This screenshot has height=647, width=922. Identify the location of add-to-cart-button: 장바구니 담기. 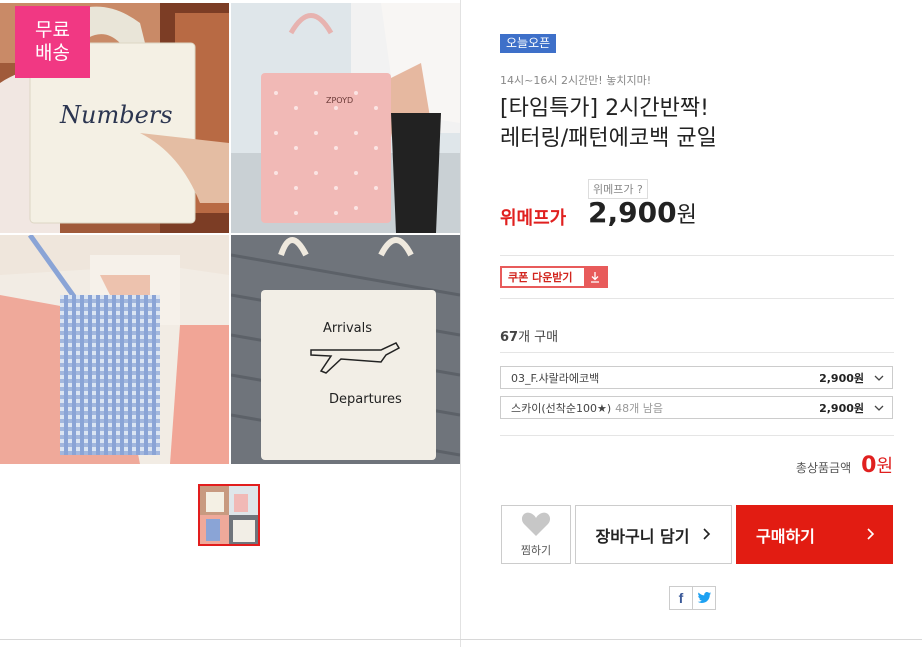
(653, 534).